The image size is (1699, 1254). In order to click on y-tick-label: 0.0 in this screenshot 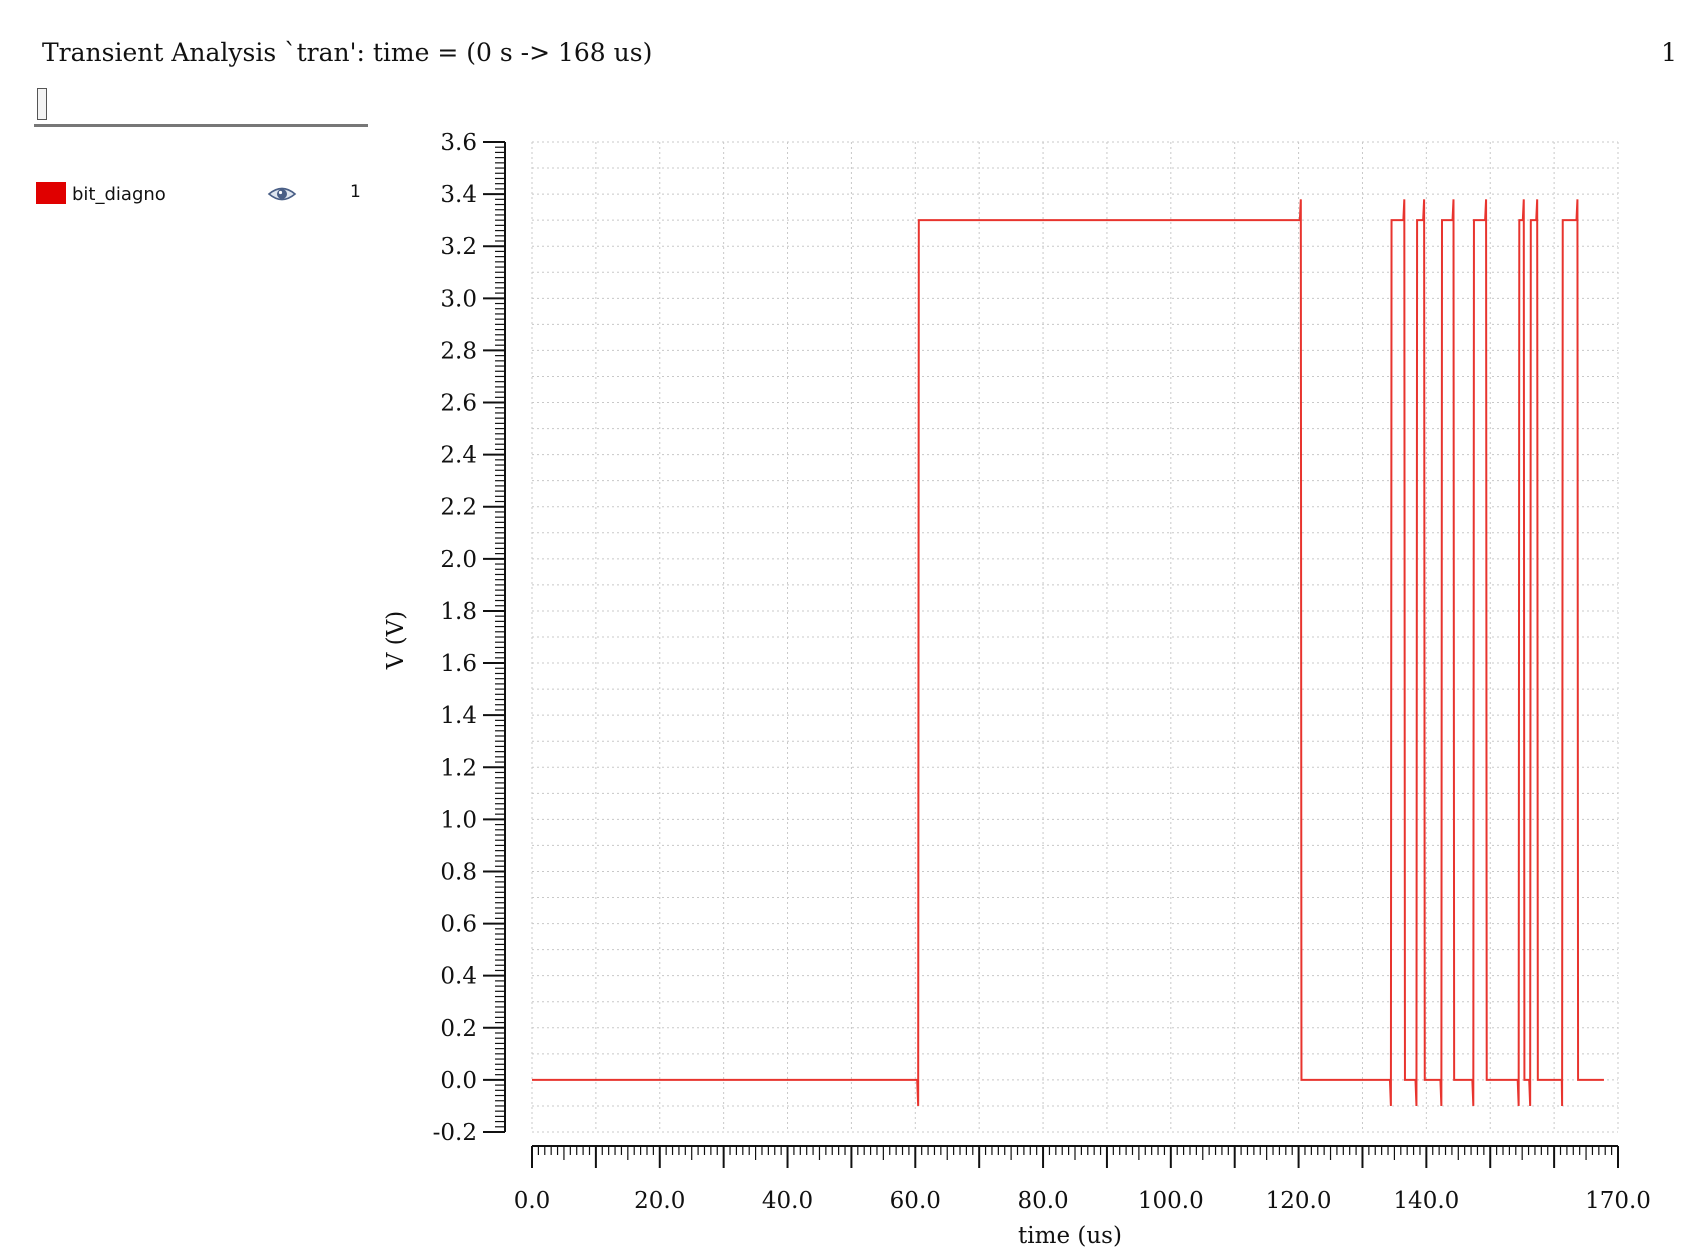, I will do `click(458, 1081)`.